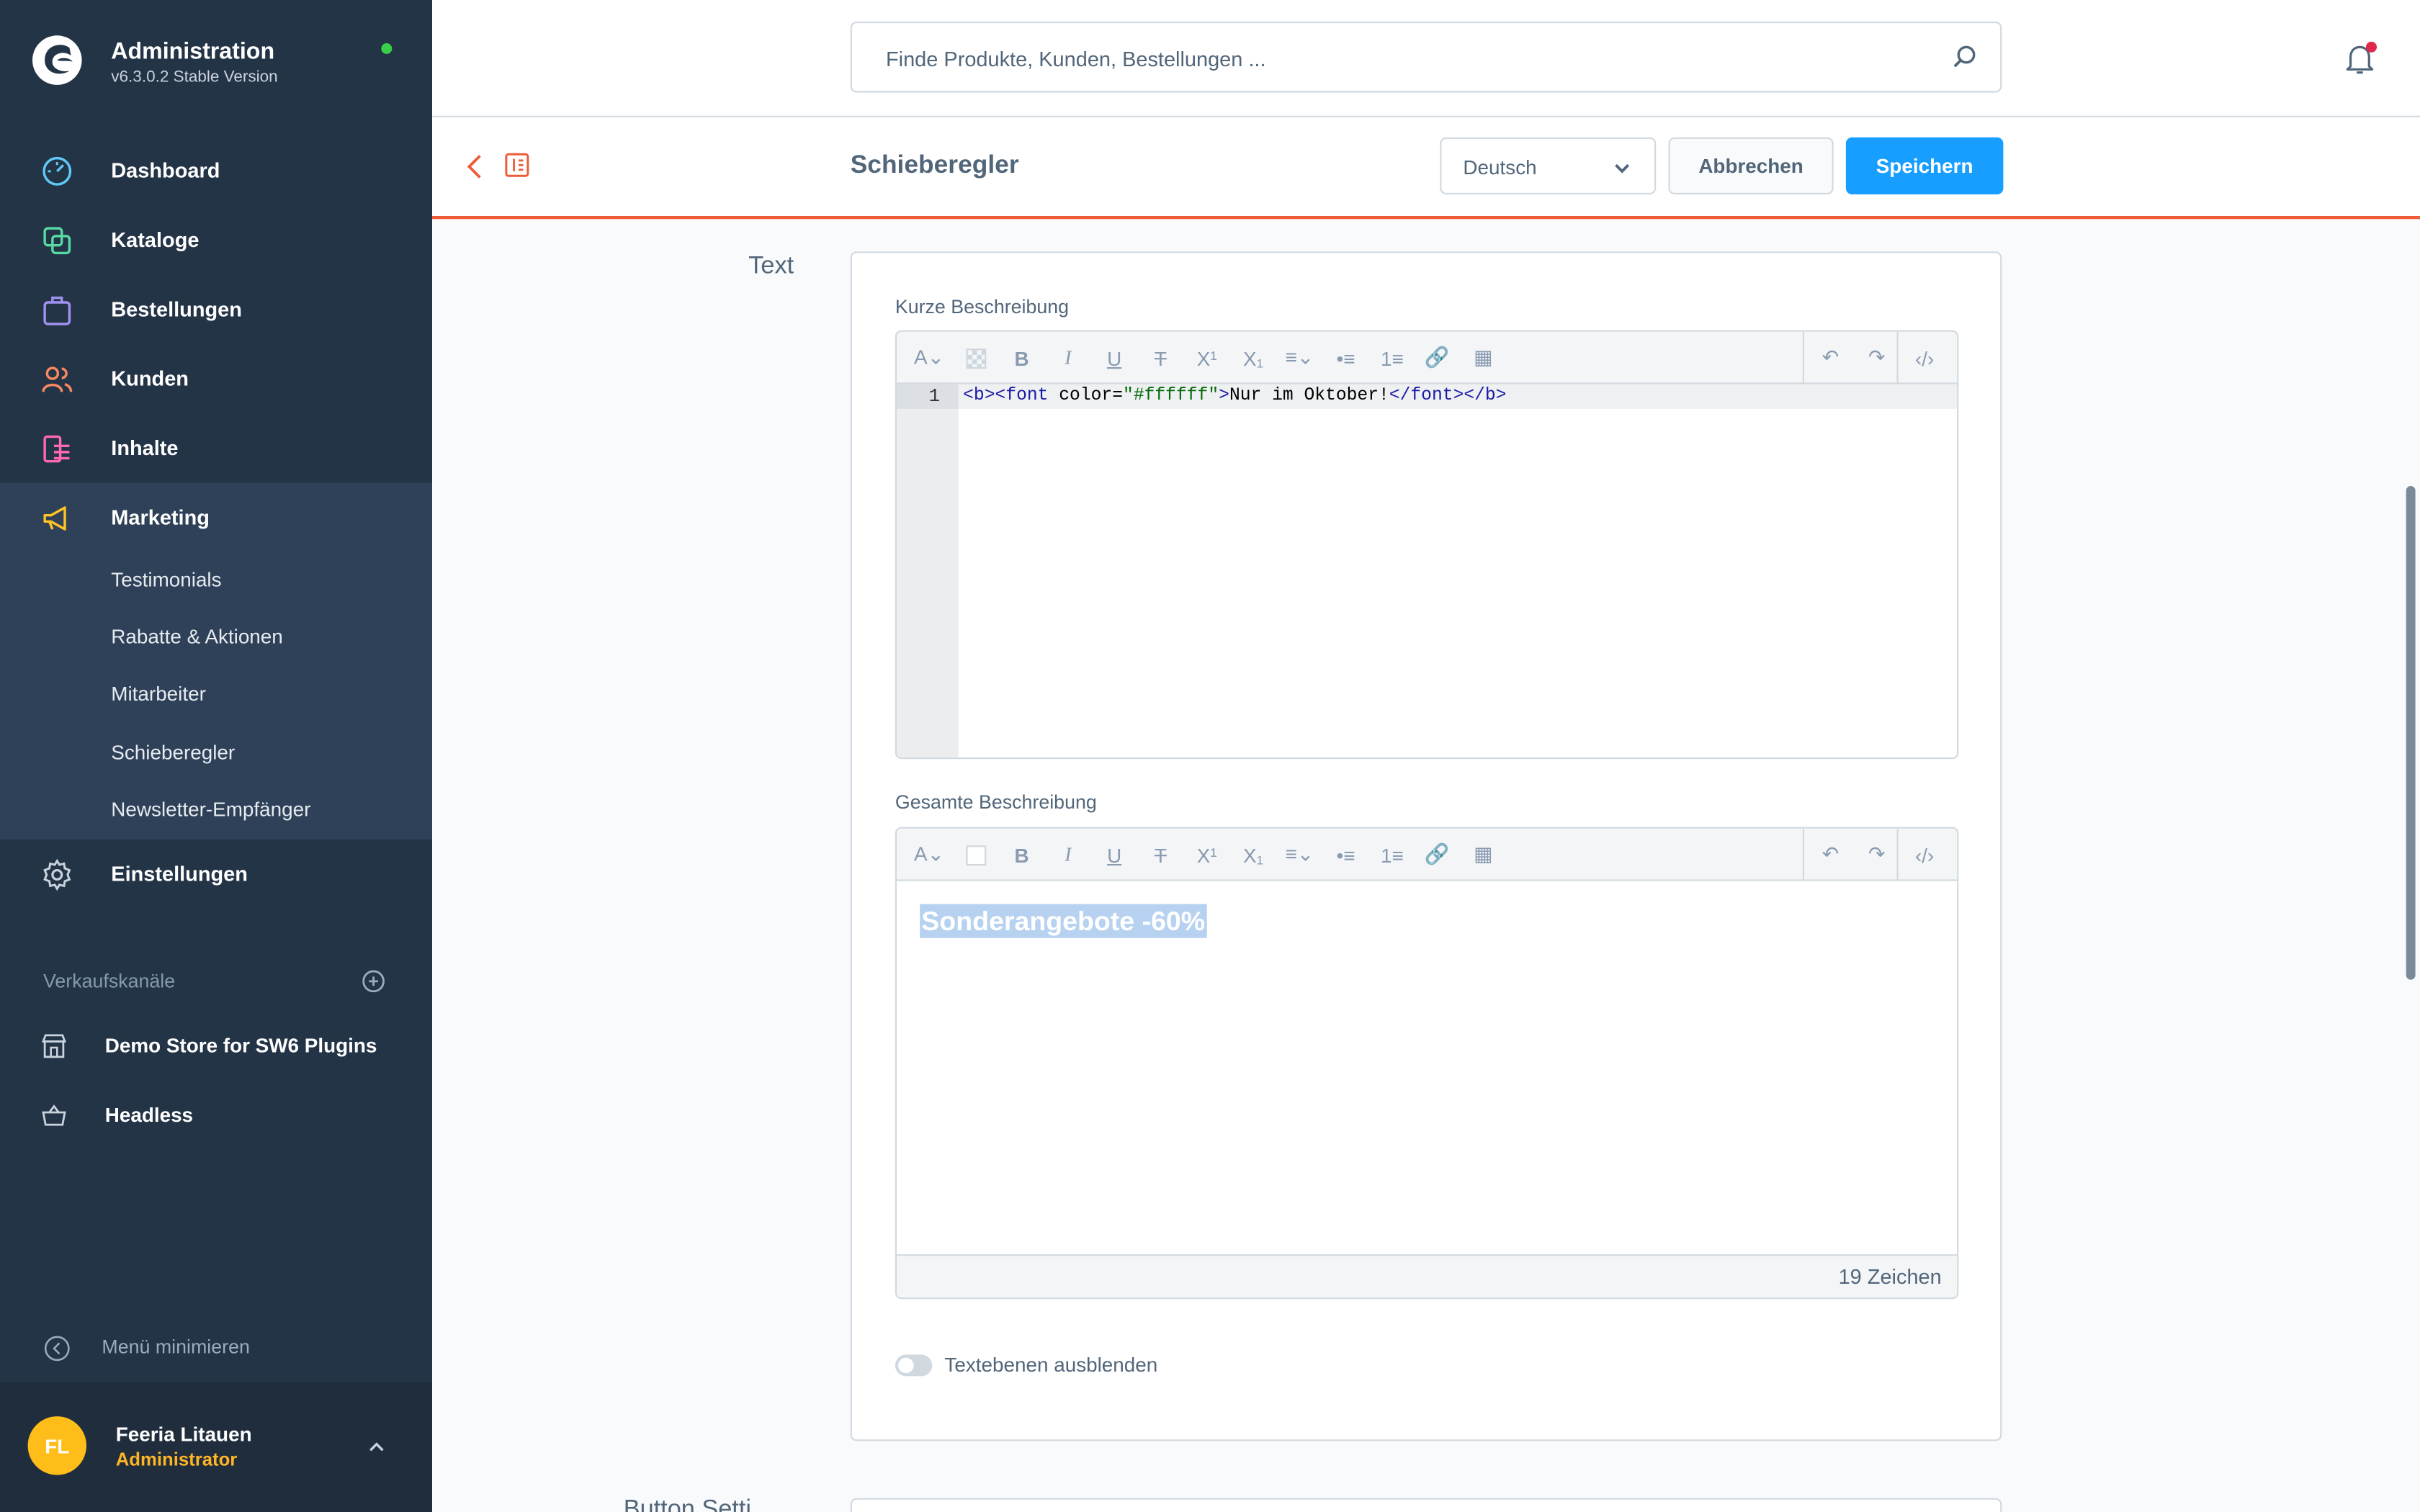 The image size is (2420, 1512). What do you see at coordinates (216, 65) in the screenshot?
I see `brand: Administration v6.3.0.2 Stable Version` at bounding box center [216, 65].